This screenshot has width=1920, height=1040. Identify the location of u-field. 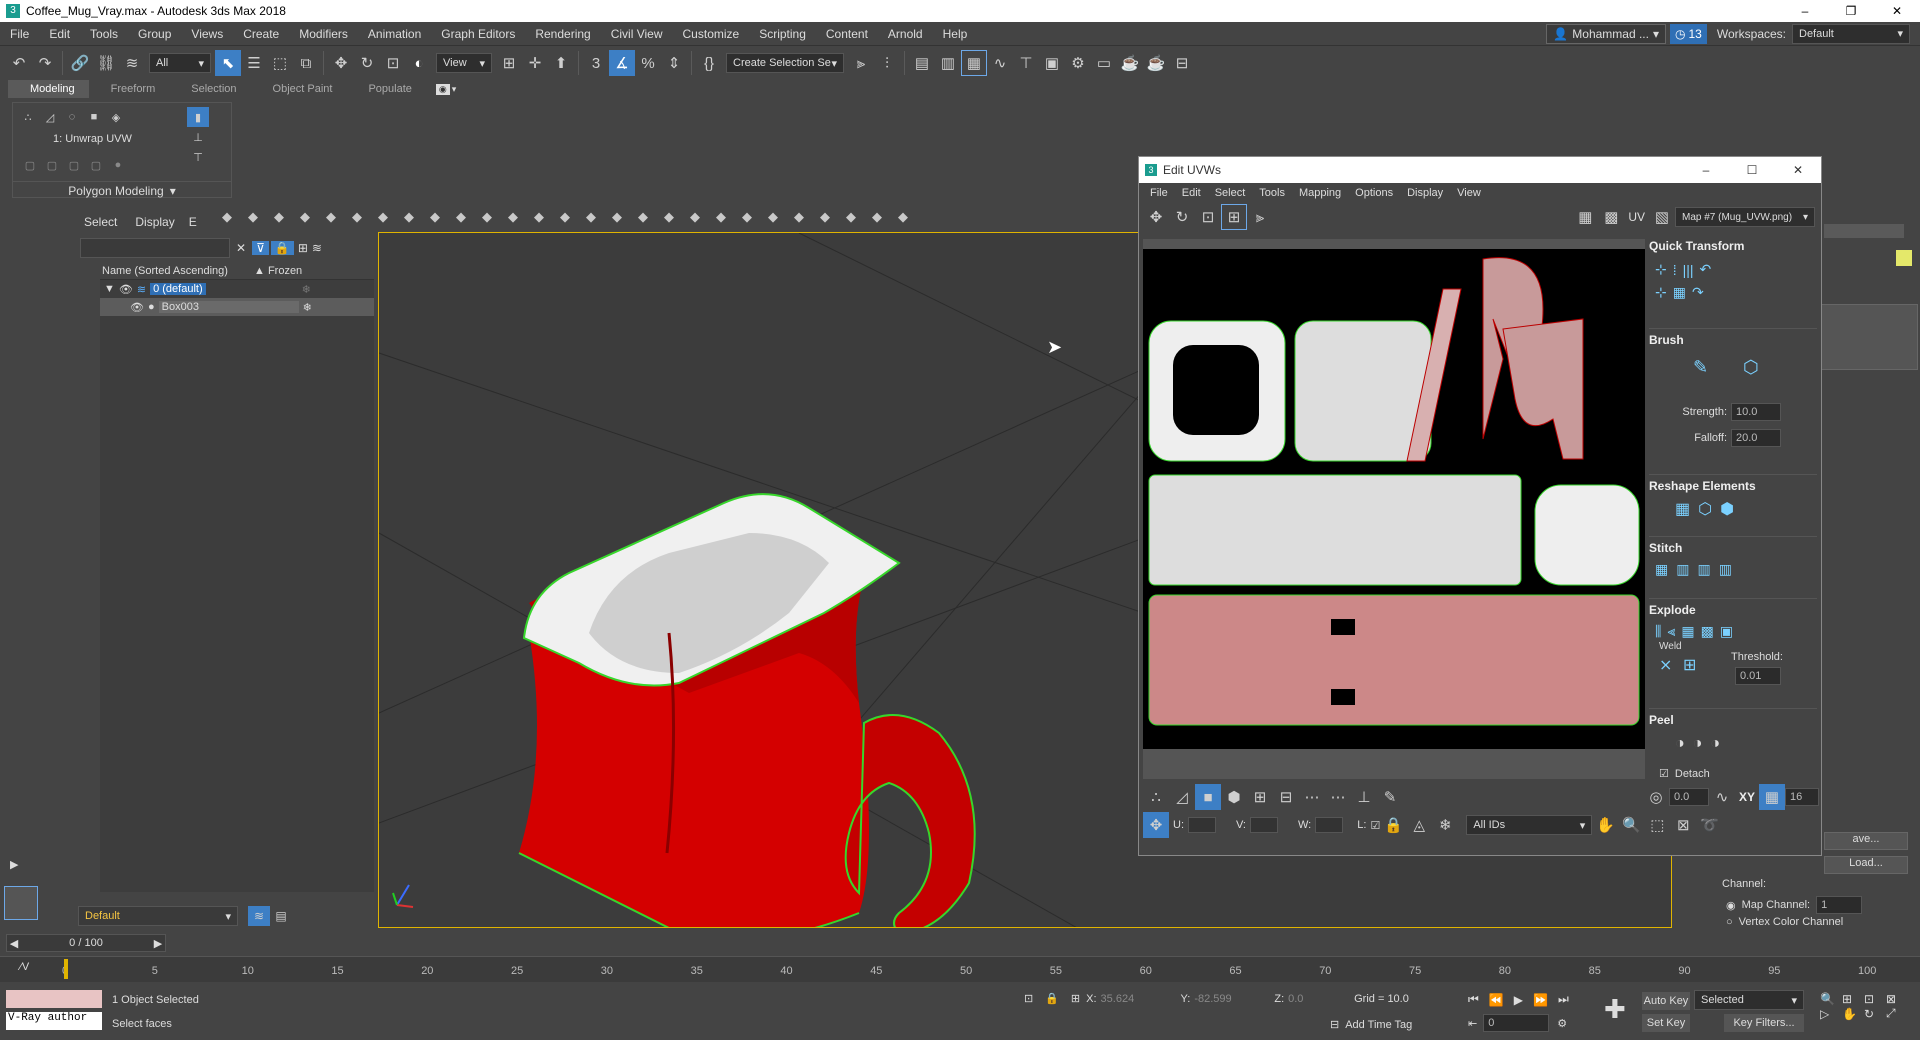
(1202, 825).